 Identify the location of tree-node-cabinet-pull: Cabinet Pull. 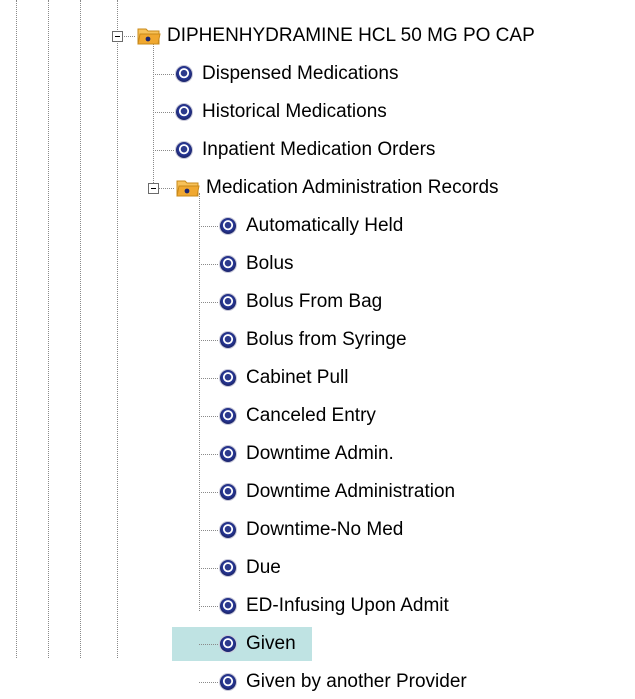
(317, 378).